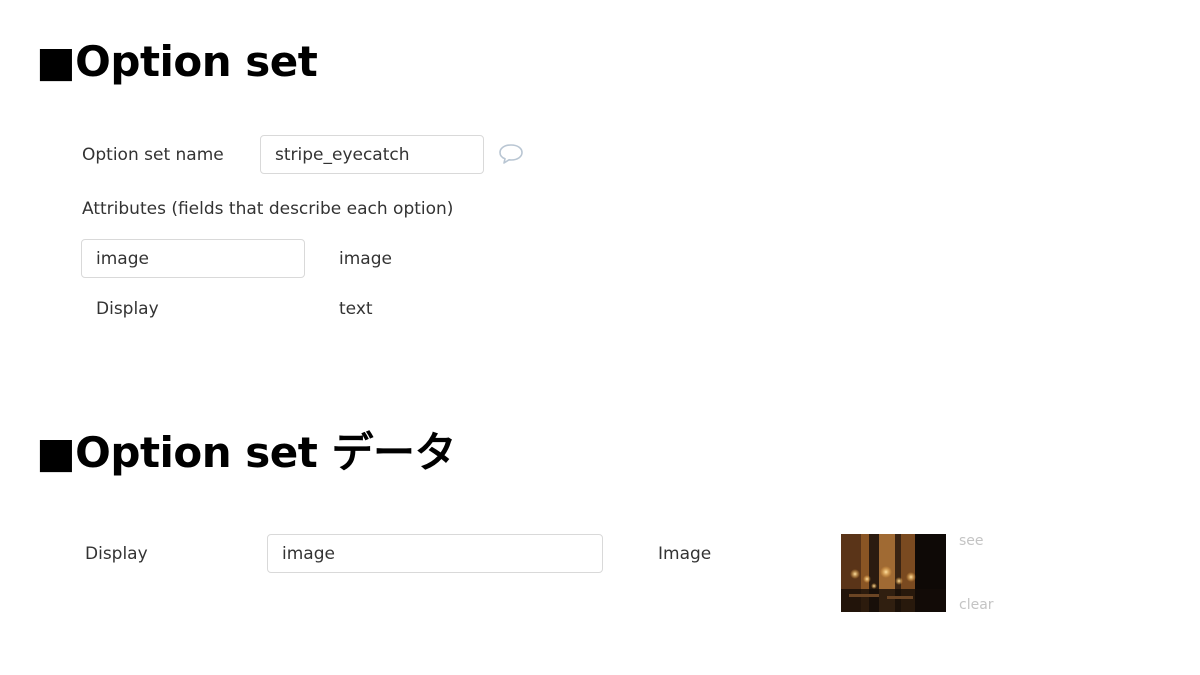 The image size is (1200, 675). I want to click on image-label: Image, so click(685, 554).